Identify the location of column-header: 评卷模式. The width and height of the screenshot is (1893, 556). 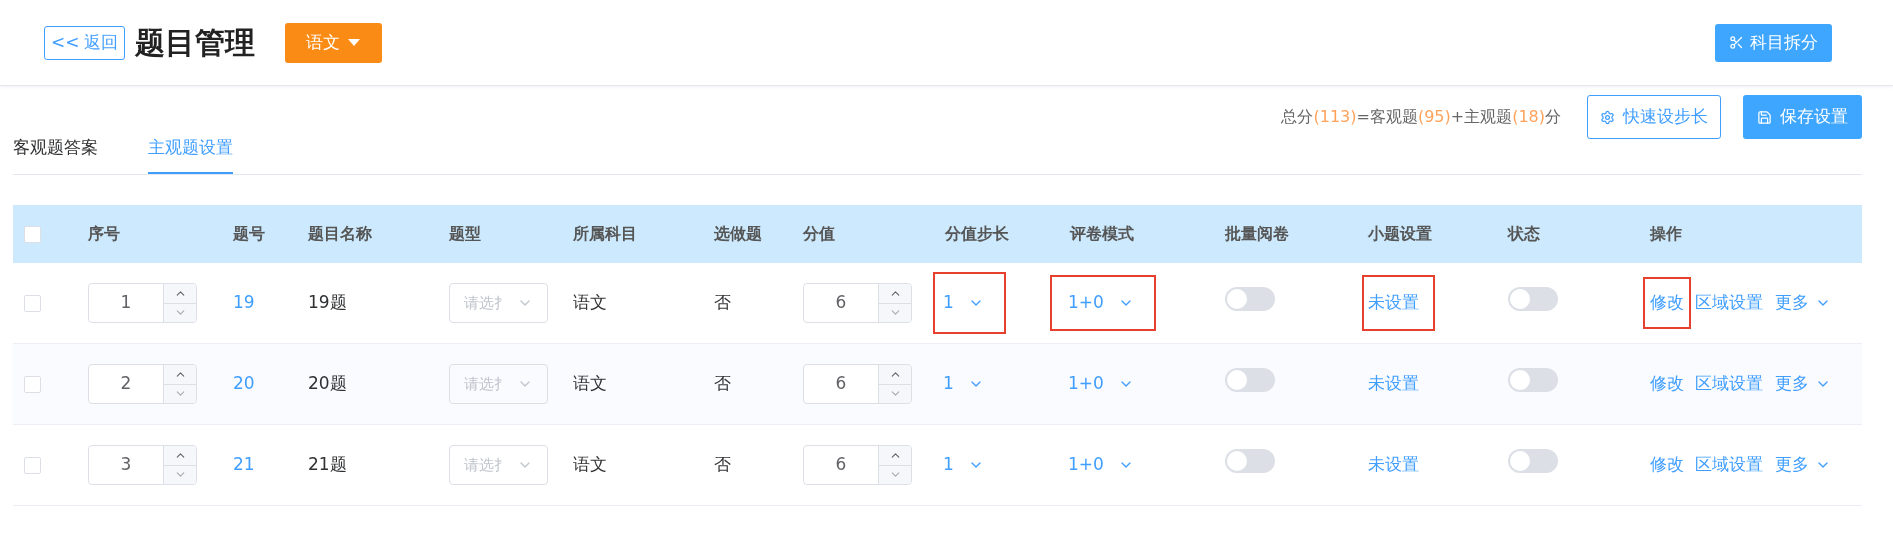
(1102, 234).